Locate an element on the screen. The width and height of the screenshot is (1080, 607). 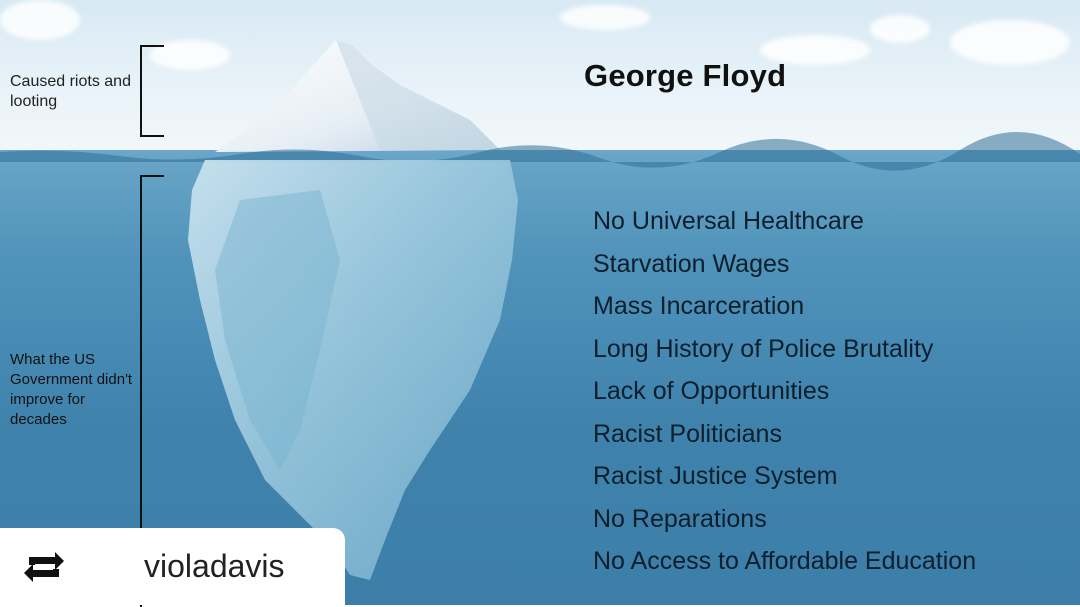
repost-icon is located at coordinates (44, 567).